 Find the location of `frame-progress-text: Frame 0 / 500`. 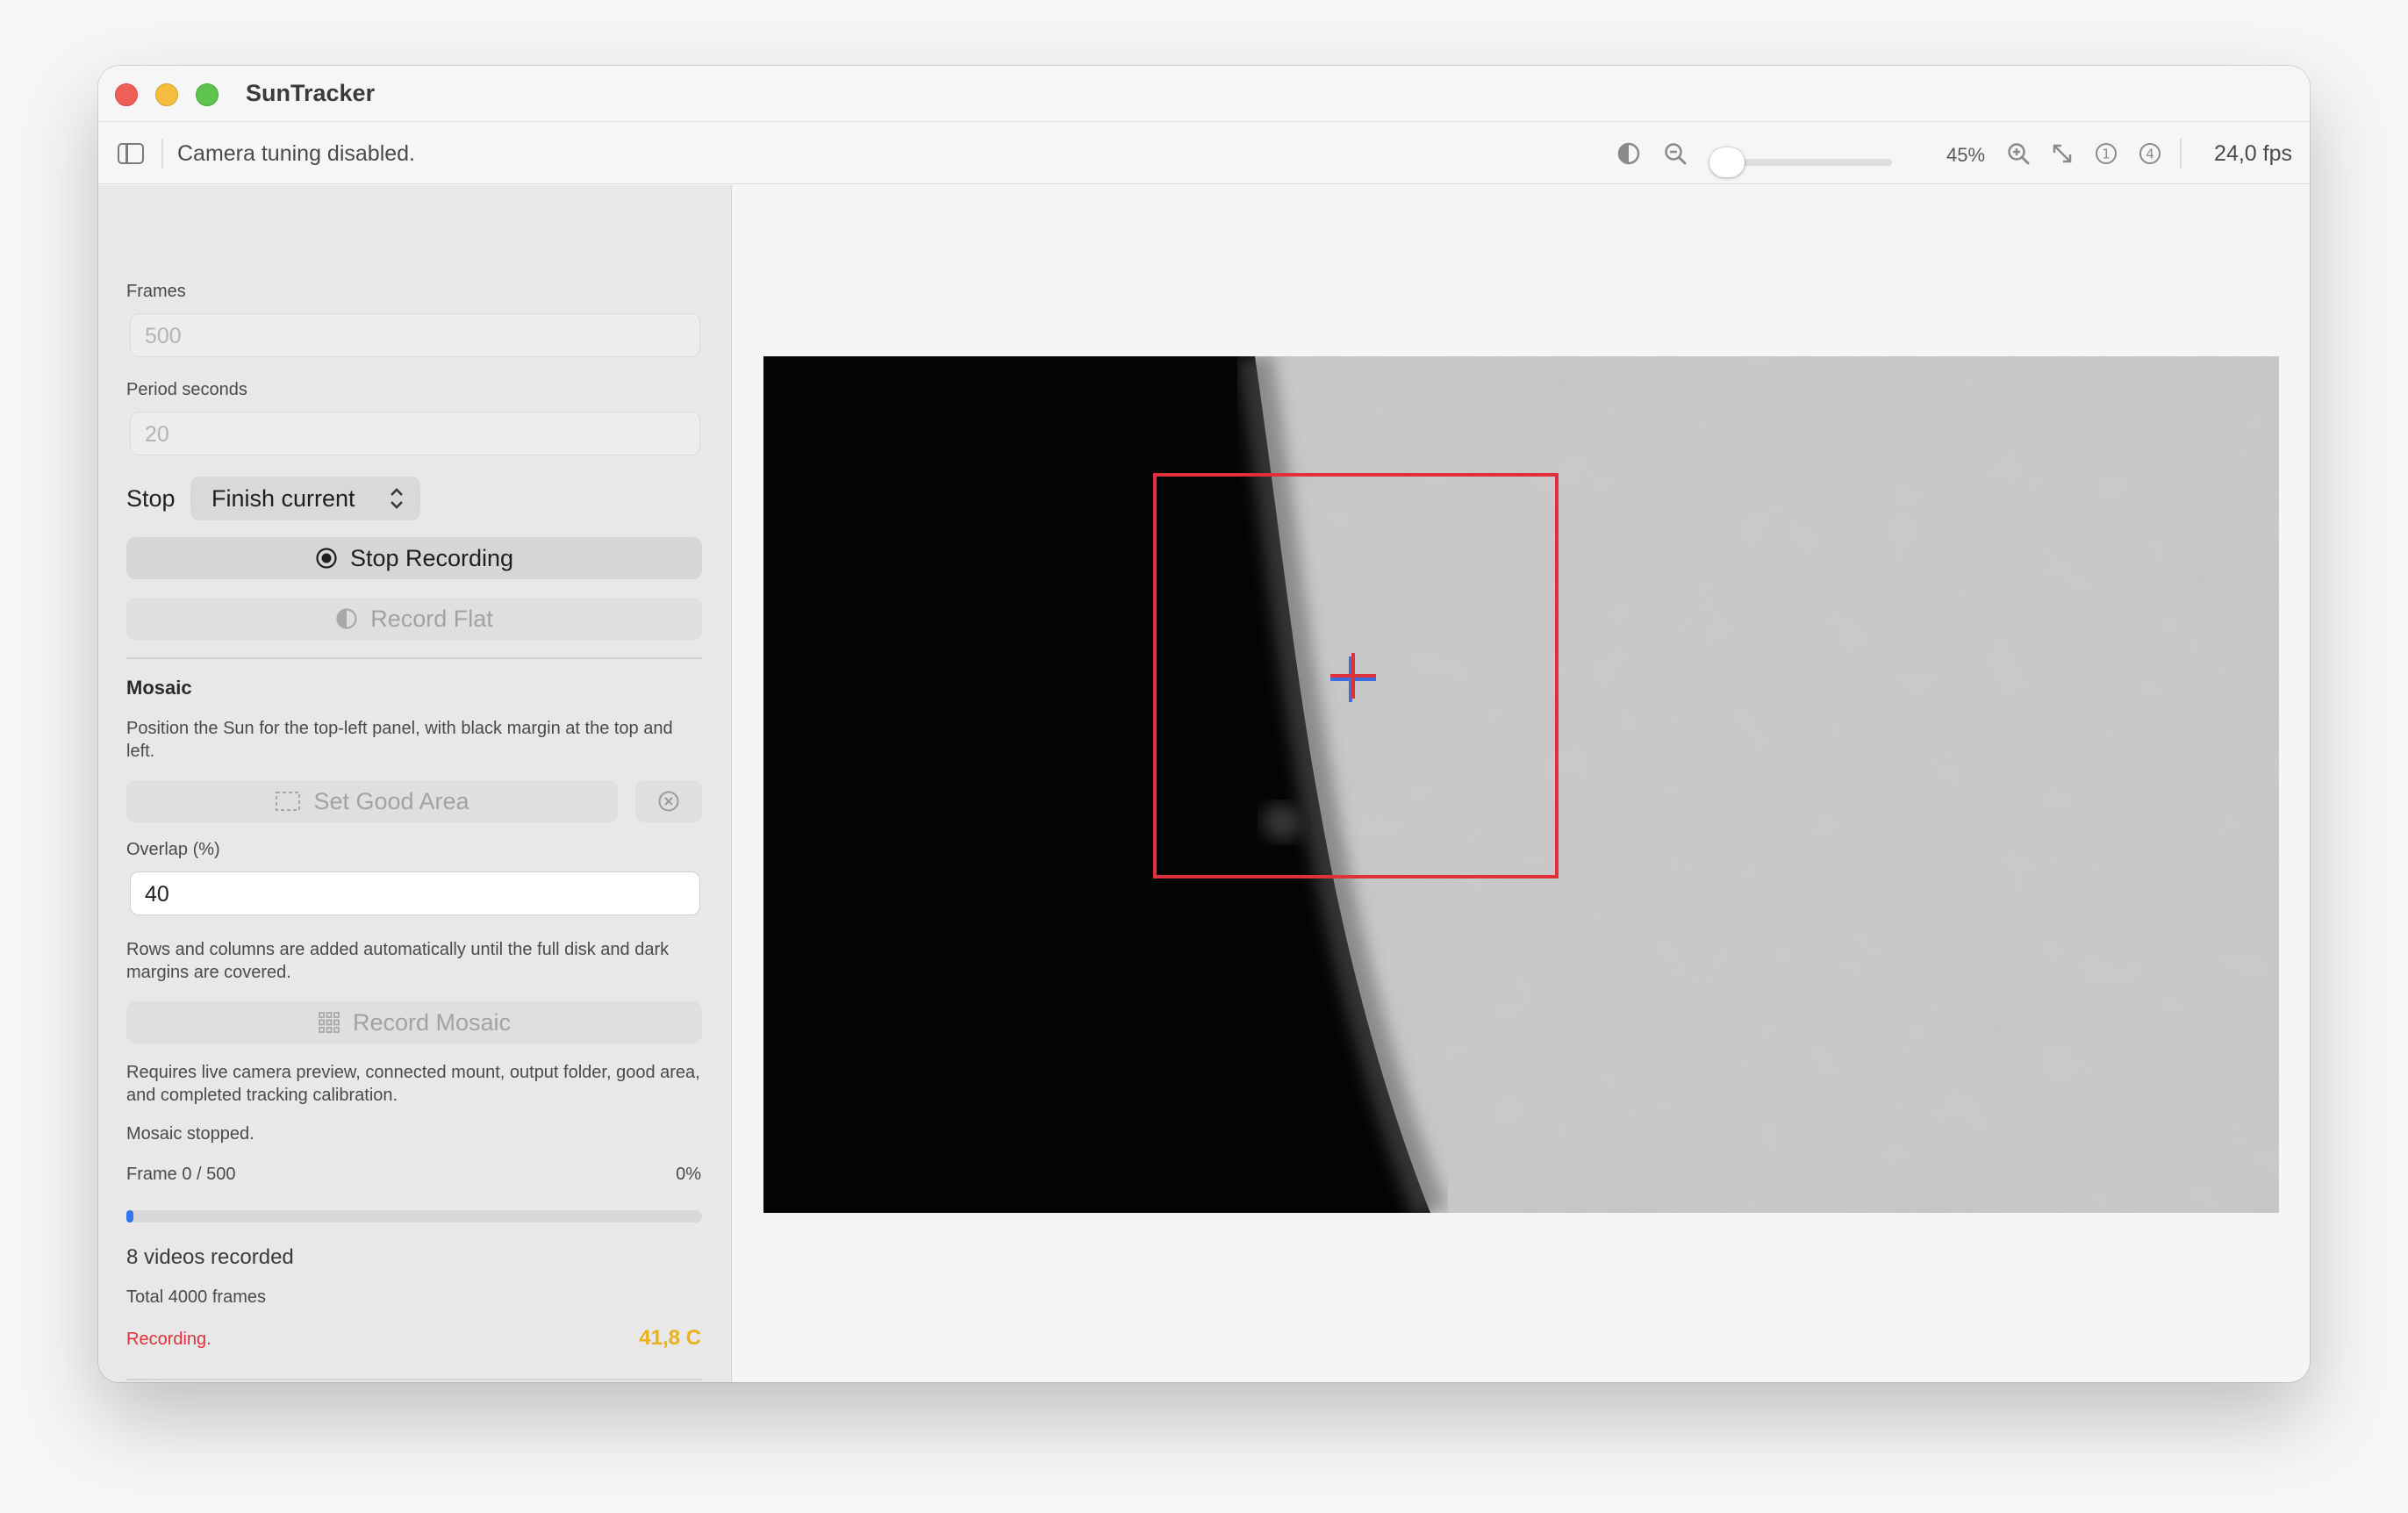

frame-progress-text: Frame 0 / 500 is located at coordinates (181, 1174).